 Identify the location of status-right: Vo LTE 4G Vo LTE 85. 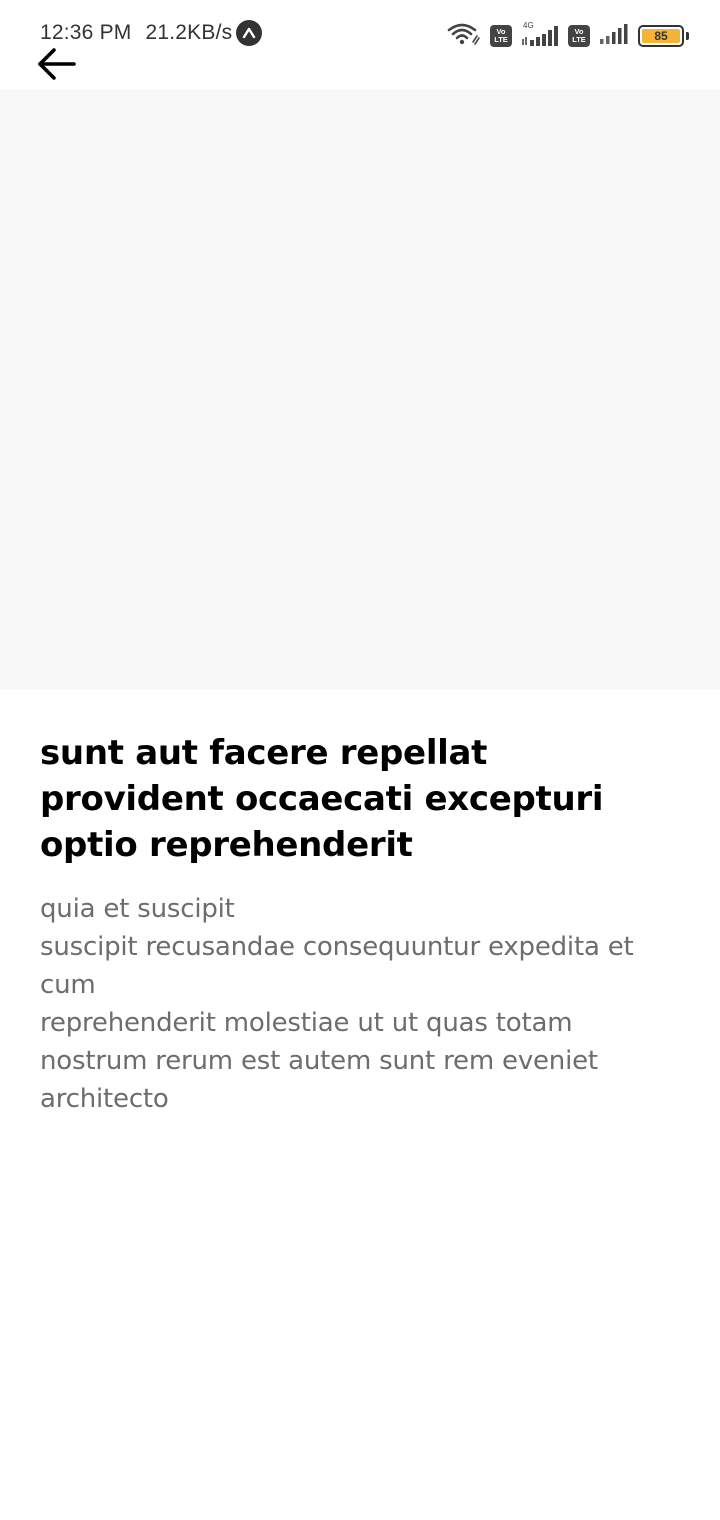
(568, 35).